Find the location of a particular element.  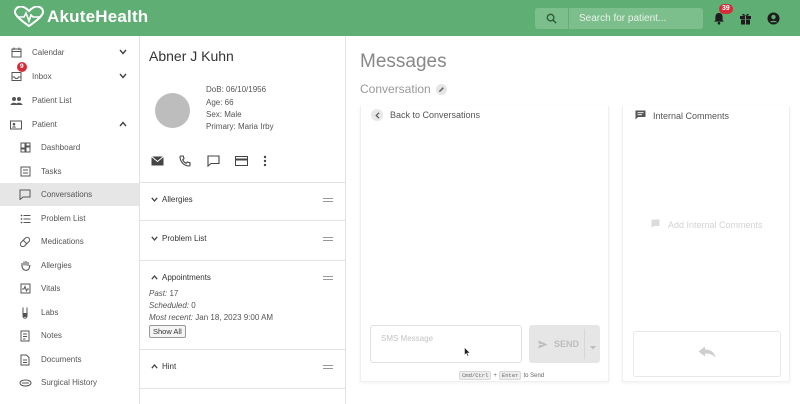

sms-message-box is located at coordinates (446, 344).